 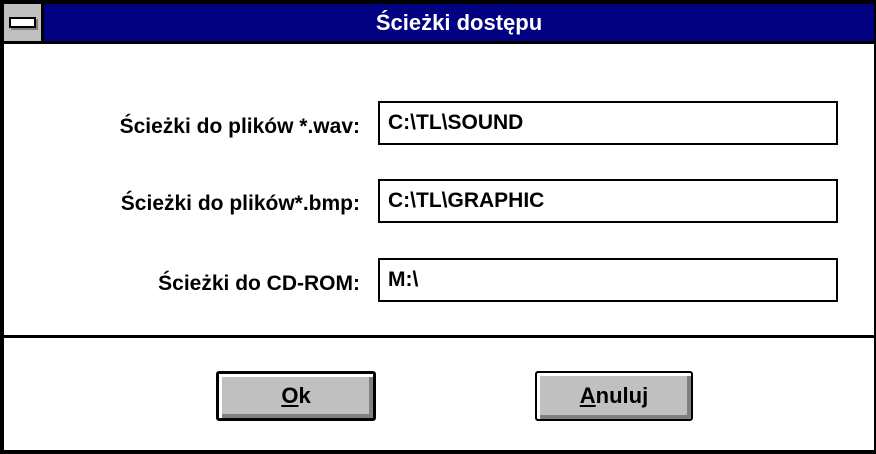 What do you see at coordinates (290, 395) in the screenshot?
I see `ok-mnemonic: O` at bounding box center [290, 395].